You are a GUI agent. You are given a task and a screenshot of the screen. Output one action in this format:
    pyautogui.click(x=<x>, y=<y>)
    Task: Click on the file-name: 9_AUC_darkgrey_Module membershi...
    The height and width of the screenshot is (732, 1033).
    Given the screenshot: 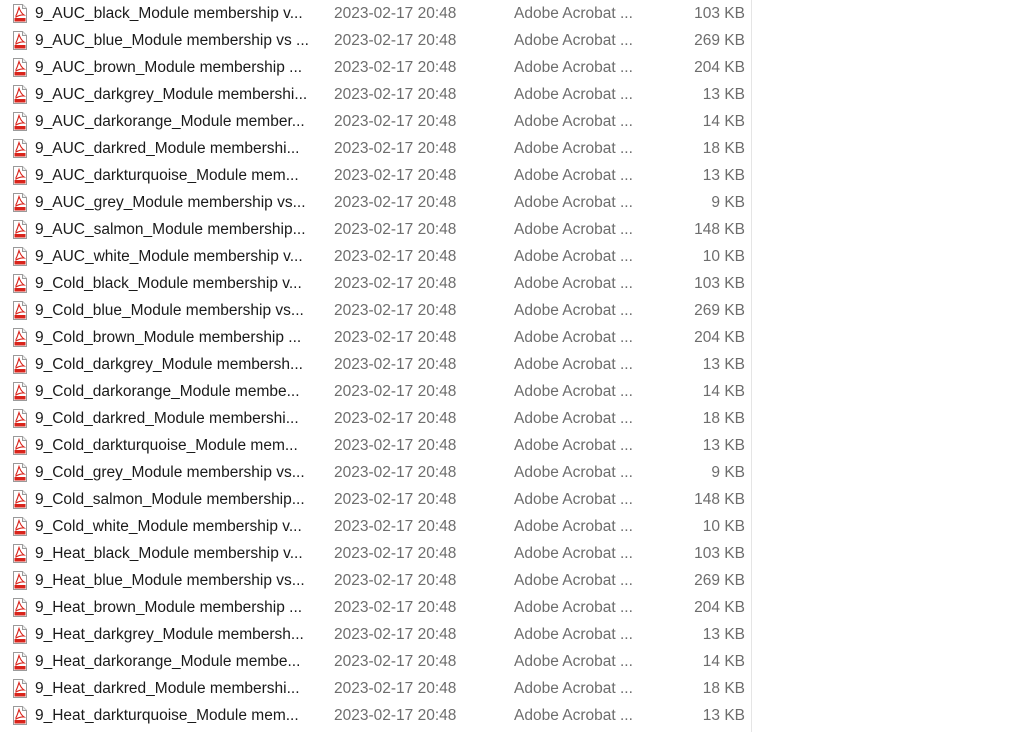 What is the action you would take?
    pyautogui.click(x=171, y=94)
    